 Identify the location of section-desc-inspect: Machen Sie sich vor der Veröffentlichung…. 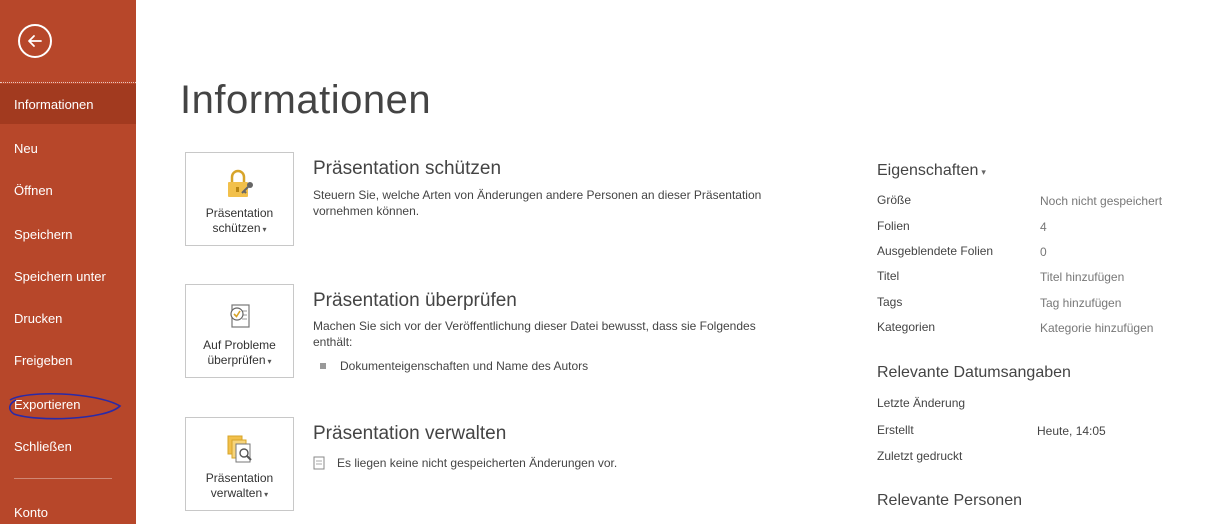
(534, 334).